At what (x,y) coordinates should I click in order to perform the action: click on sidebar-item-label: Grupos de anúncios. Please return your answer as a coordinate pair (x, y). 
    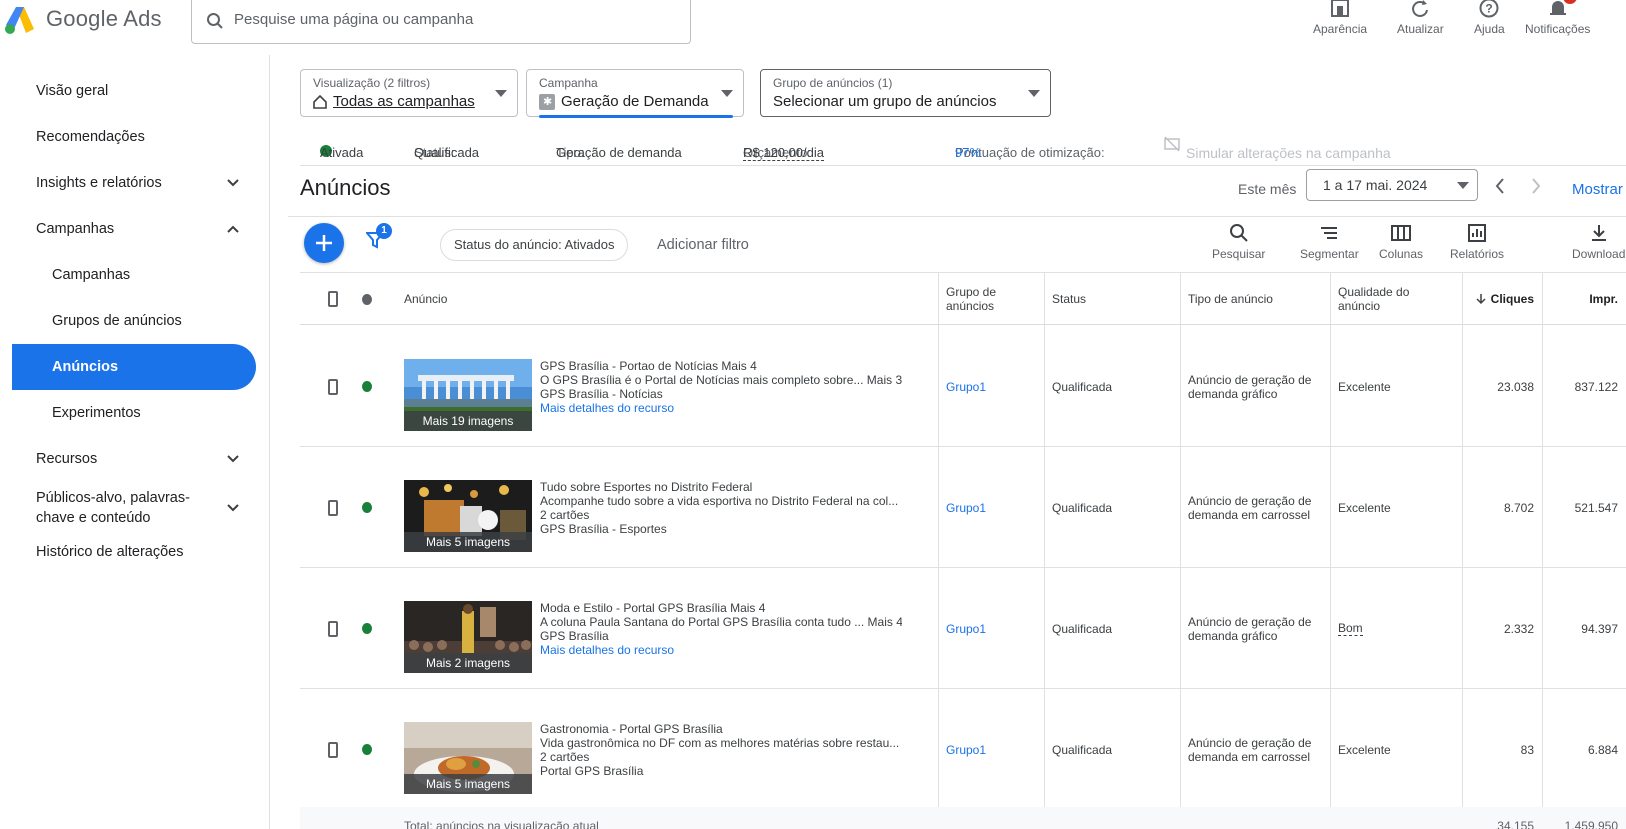
    Looking at the image, I should click on (117, 321).